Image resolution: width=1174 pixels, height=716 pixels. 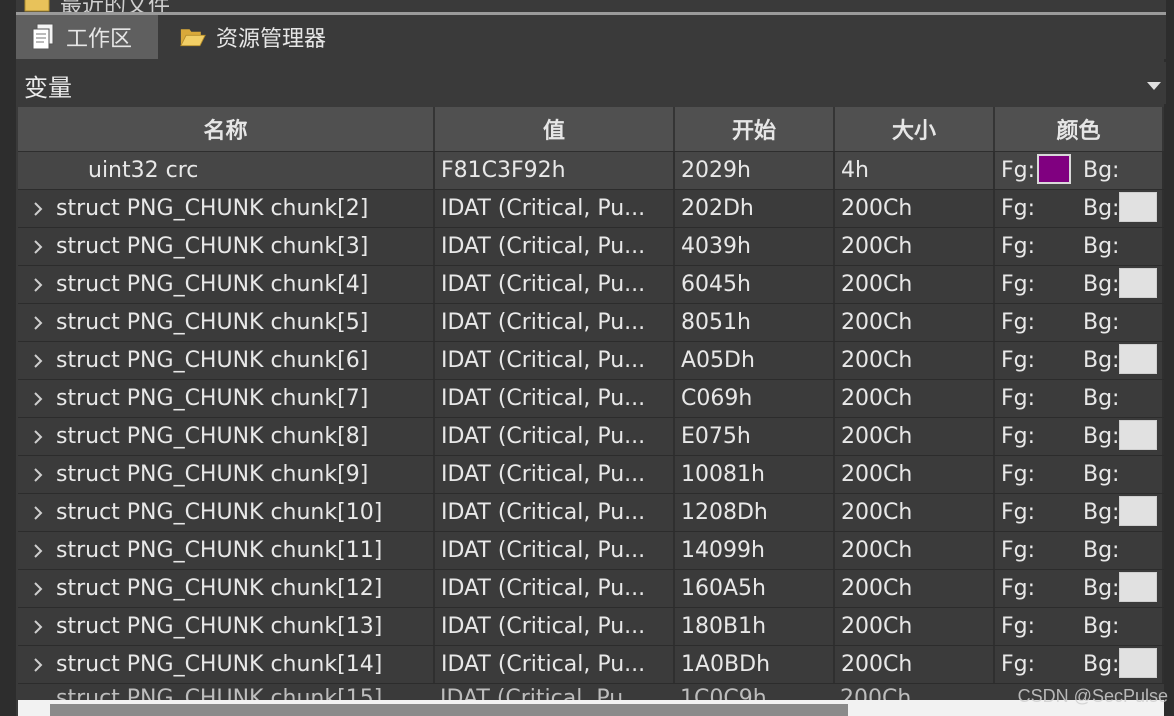 What do you see at coordinates (591, 171) in the screenshot?
I see `table-row: uint32 crc F81C3F92h 2029h 4h Fg: Bg:` at bounding box center [591, 171].